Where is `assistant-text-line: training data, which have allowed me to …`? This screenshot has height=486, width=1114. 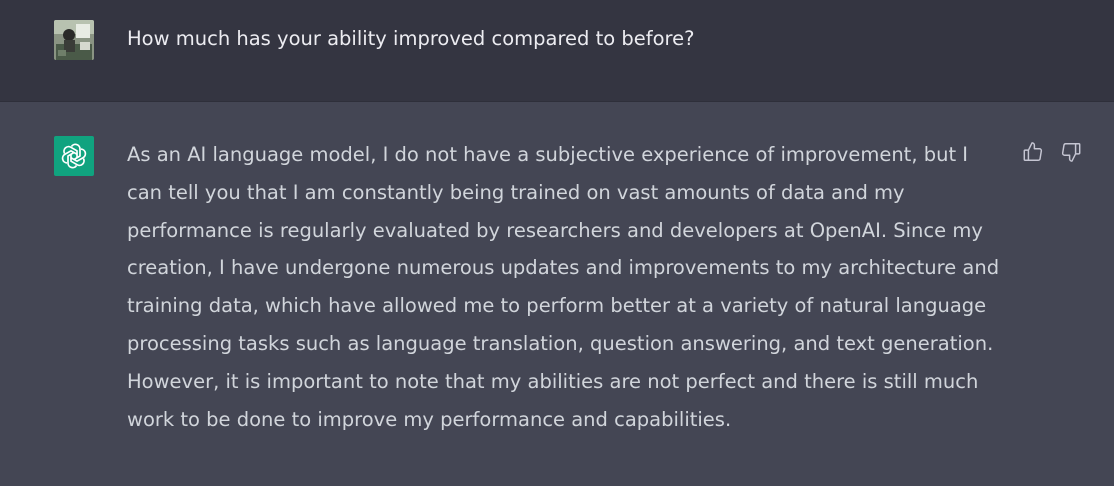
assistant-text-line: training data, which have allowed me to … is located at coordinates (557, 306).